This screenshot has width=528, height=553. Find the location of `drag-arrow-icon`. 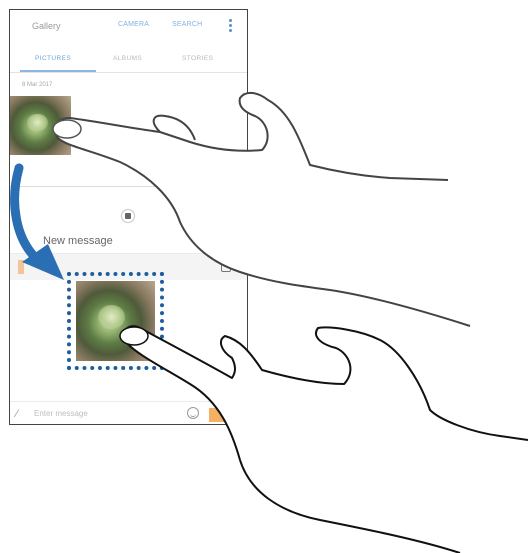

drag-arrow-icon is located at coordinates (37, 221).